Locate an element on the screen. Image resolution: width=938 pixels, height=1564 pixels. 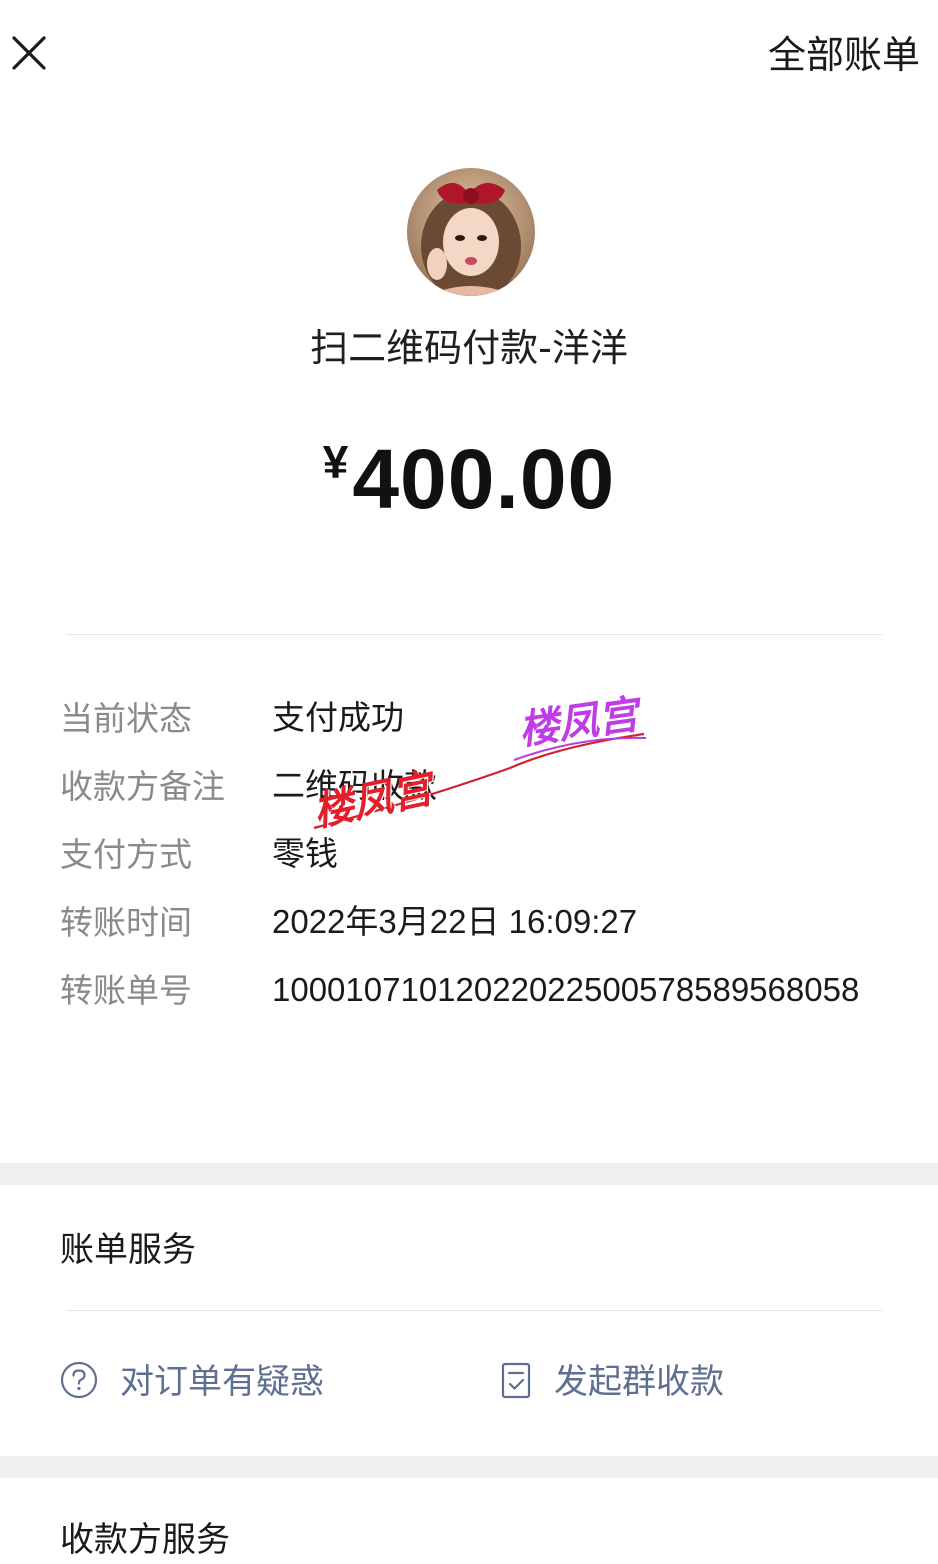
question-order-button: 对订单有疑惑 is located at coordinates (192, 1382).